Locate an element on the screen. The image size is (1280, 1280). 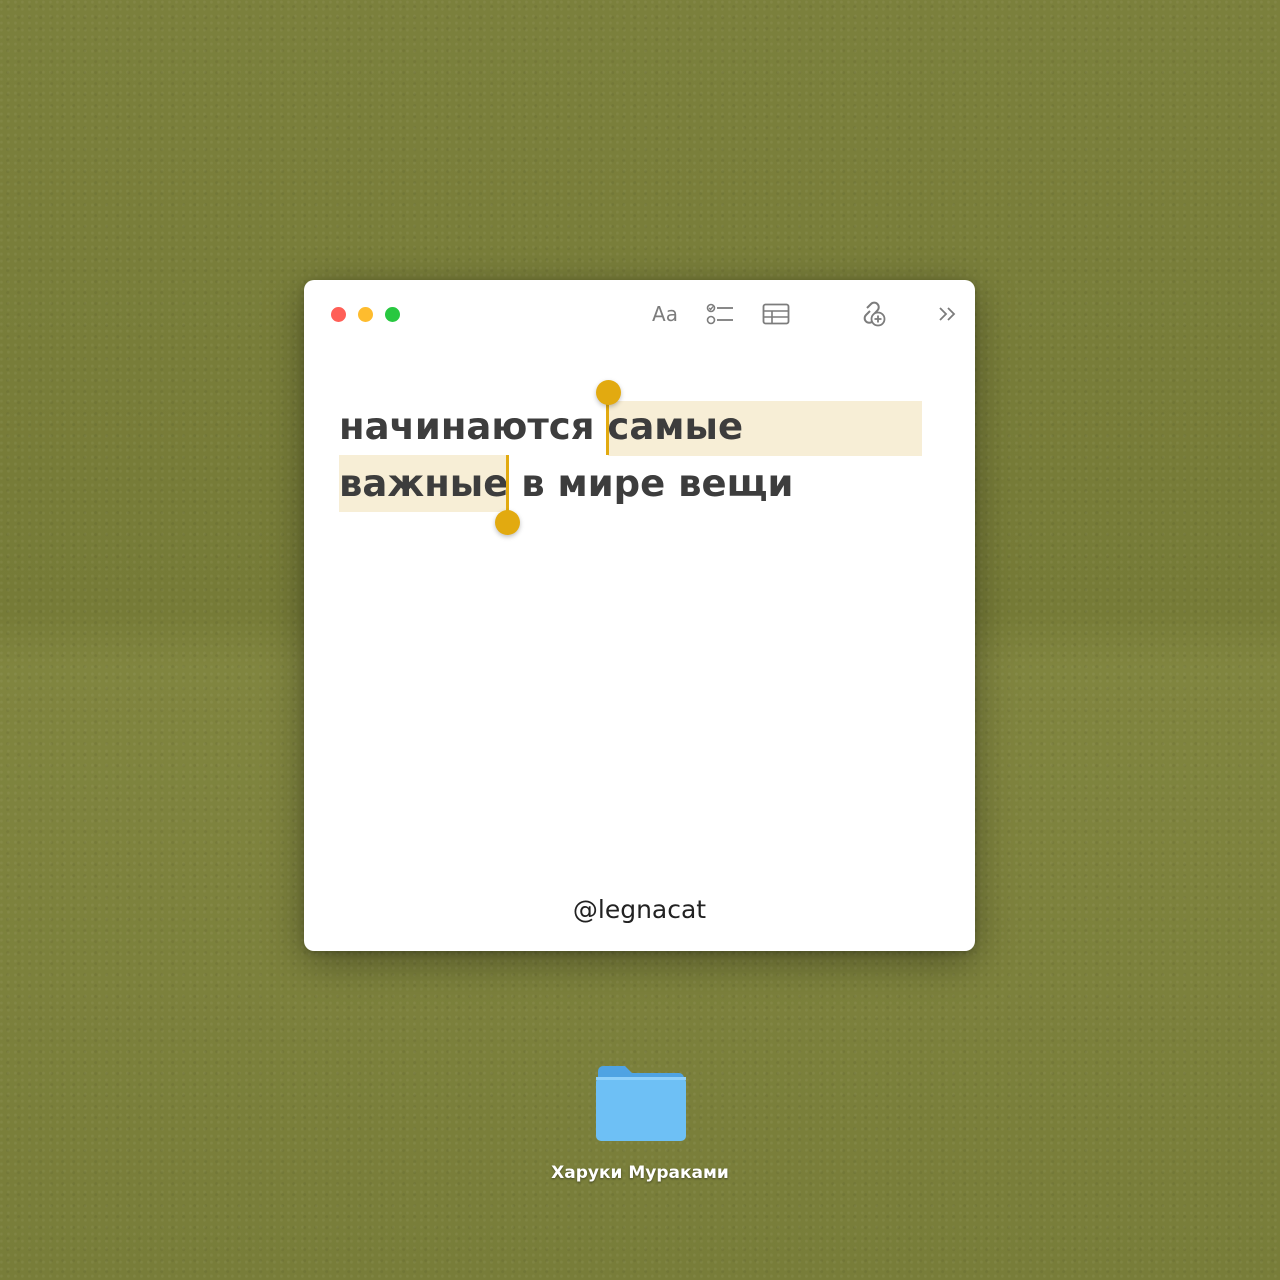
note-line-1: начинаются самые is located at coordinates (639, 418).